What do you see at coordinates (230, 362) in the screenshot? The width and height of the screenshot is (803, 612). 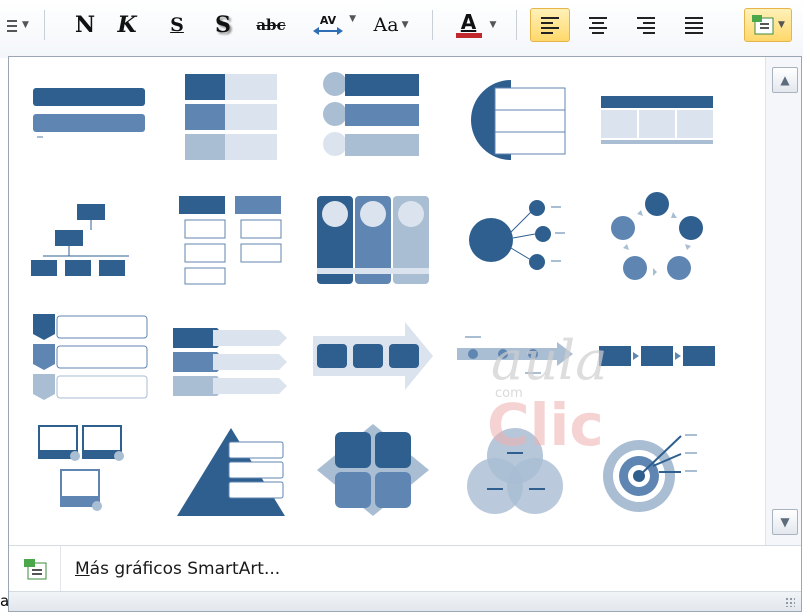 I see `stacked-arrows-icon` at bounding box center [230, 362].